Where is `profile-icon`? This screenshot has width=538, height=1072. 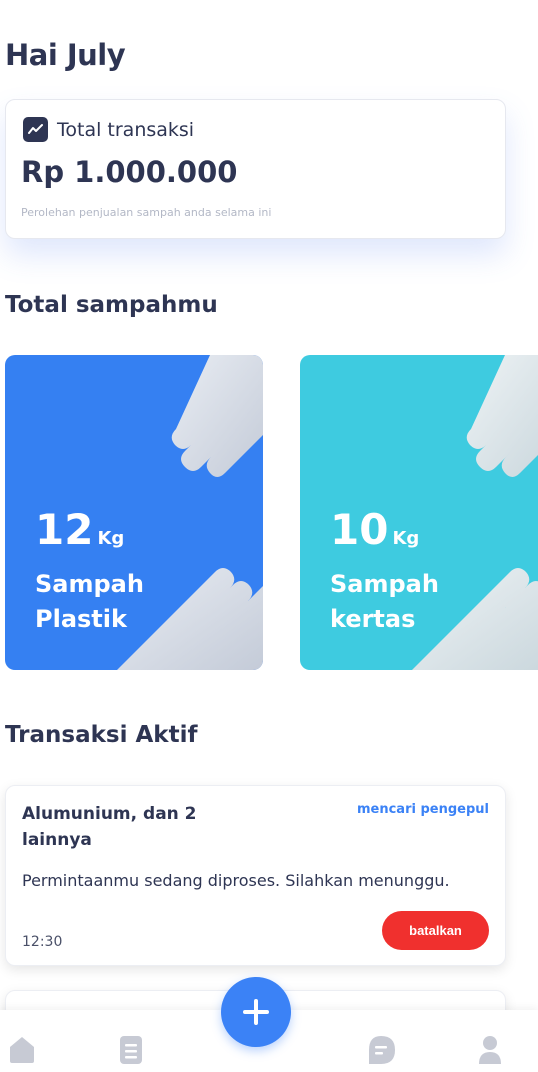
profile-icon is located at coordinates (490, 1049).